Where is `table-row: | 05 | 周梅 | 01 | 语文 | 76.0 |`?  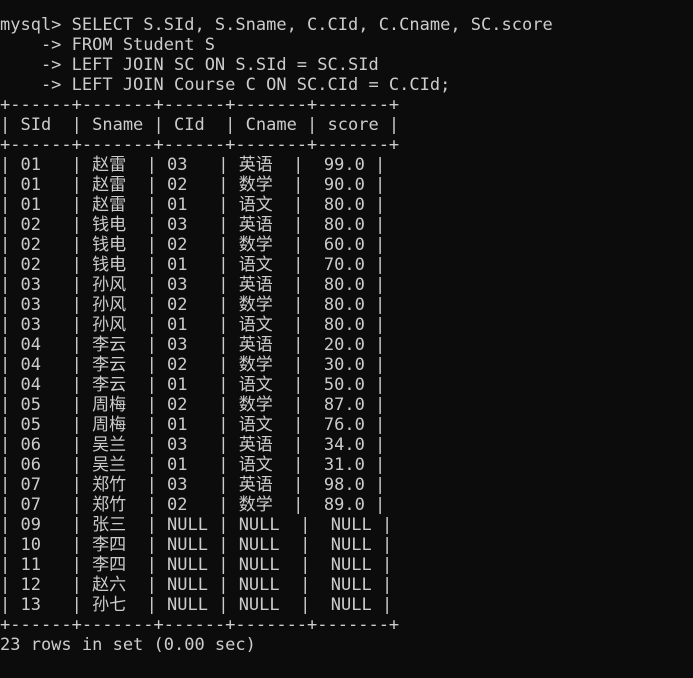 table-row: | 05 | 周梅 | 01 | 语文 | 76.0 | is located at coordinates (193, 425).